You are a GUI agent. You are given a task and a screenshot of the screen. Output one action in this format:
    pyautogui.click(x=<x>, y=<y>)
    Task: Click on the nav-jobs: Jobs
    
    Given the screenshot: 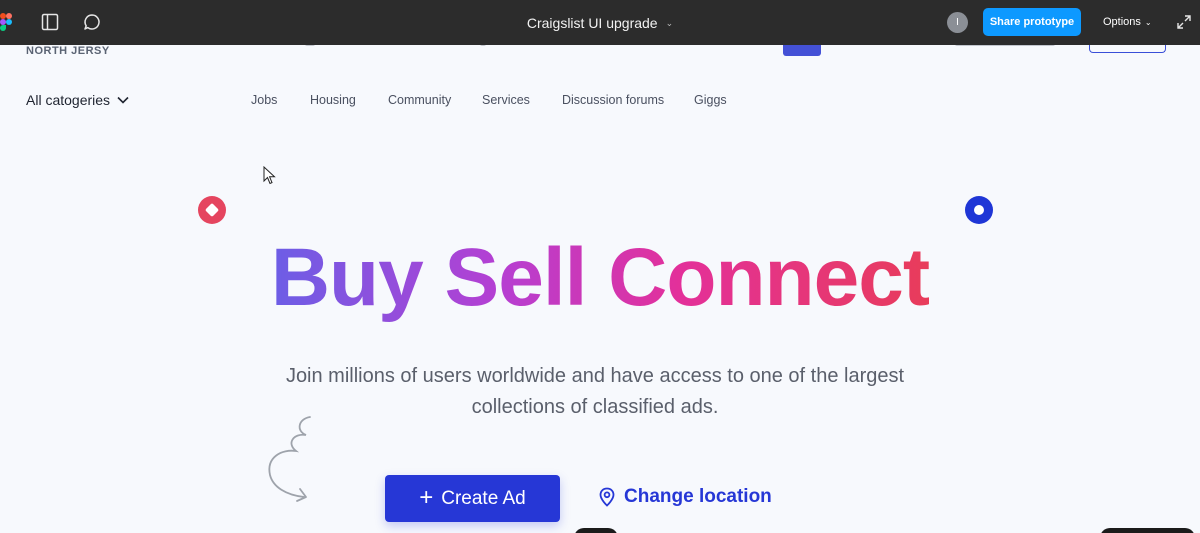 What is the action you would take?
    pyautogui.click(x=264, y=100)
    